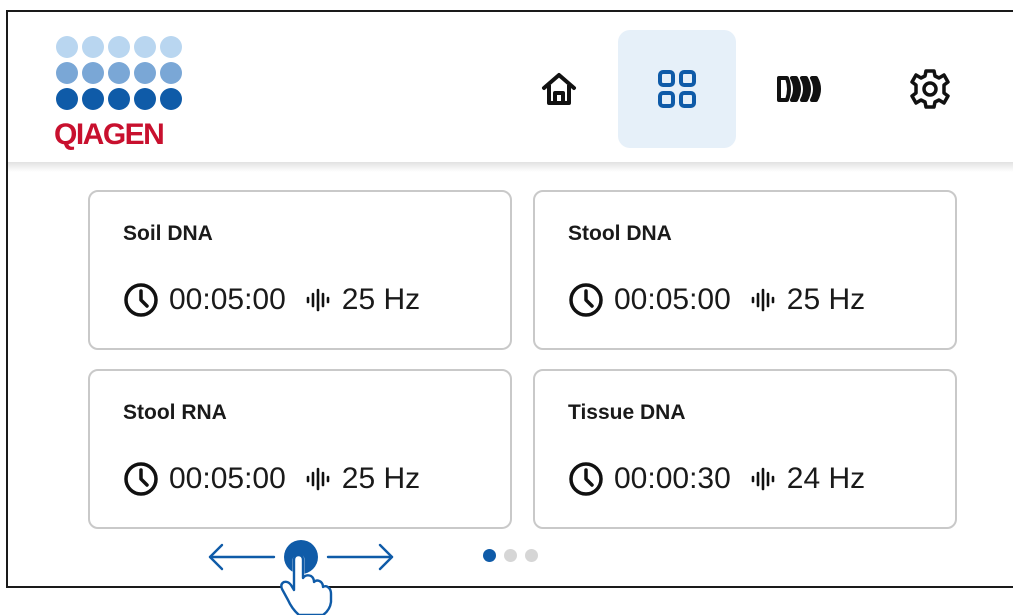 The image size is (1013, 615). I want to click on program-title: Stool RNA, so click(175, 412).